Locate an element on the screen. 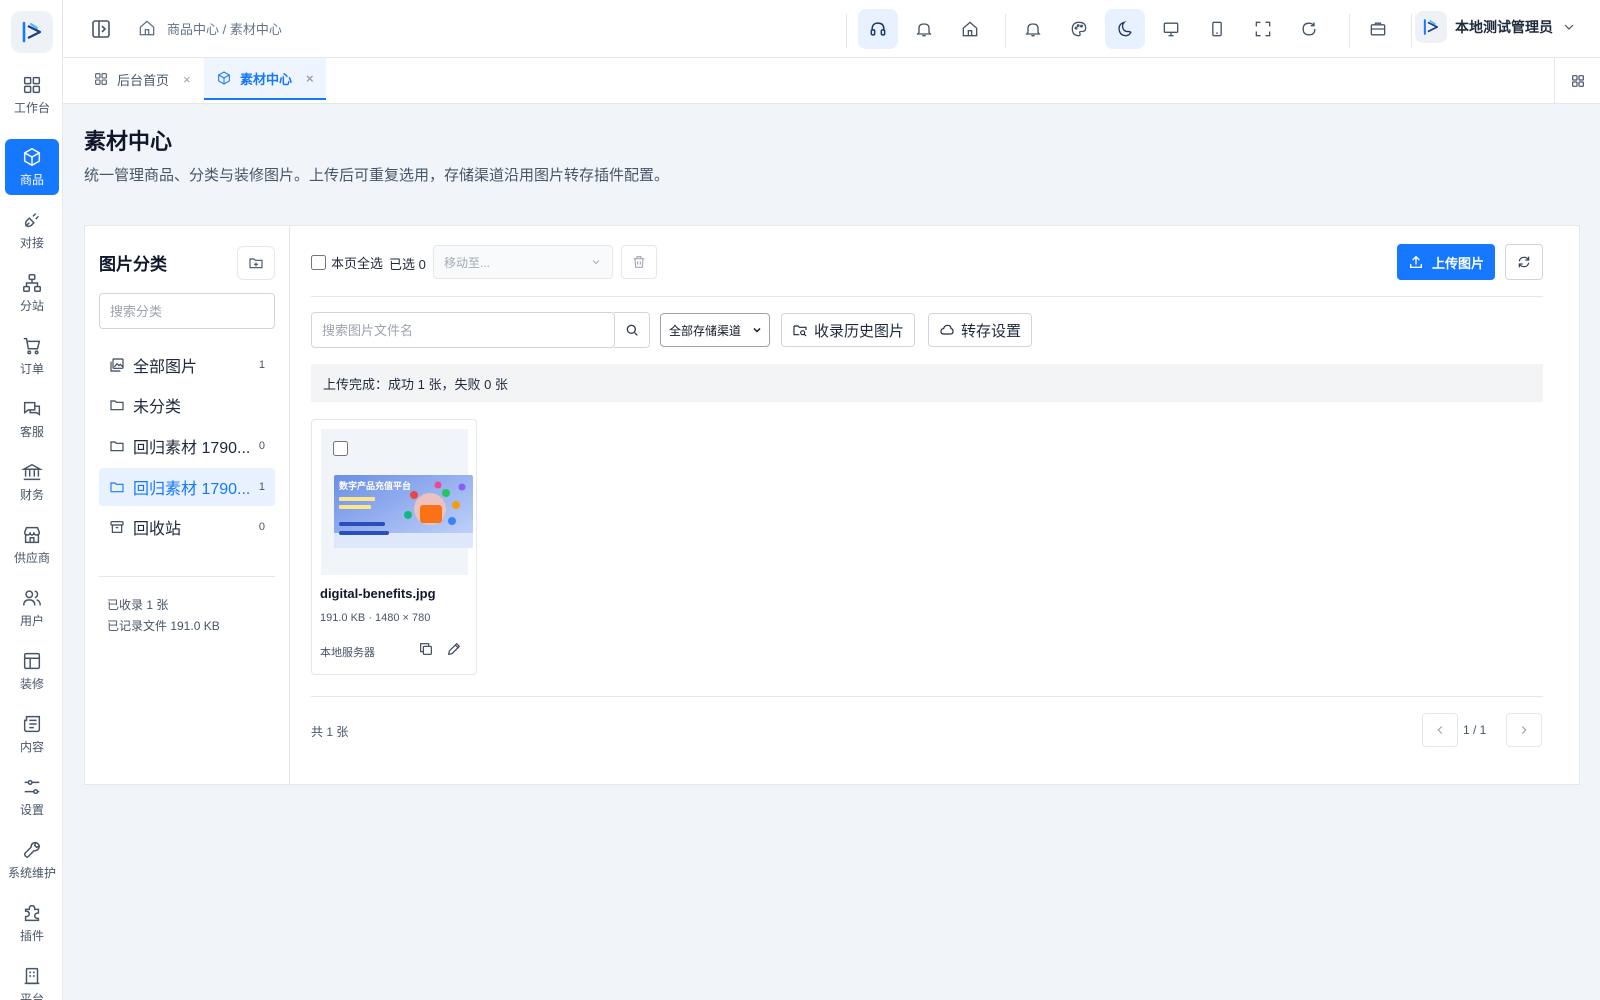  nav-label: 供应商 is located at coordinates (31, 558).